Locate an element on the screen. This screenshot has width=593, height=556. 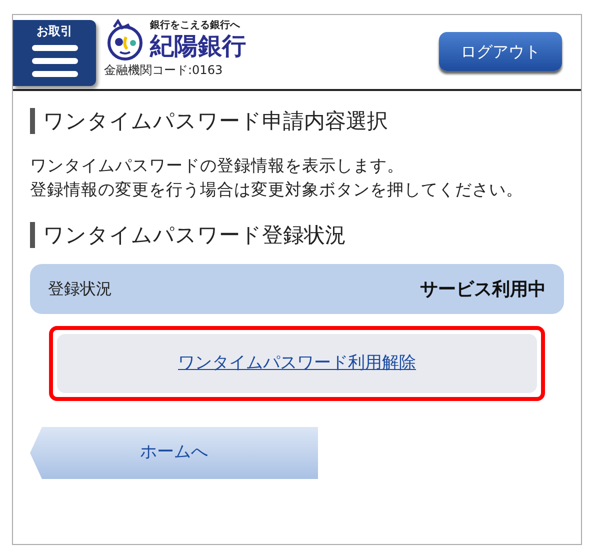
page-title: ワンタイムパスワード申請内容選択 is located at coordinates (297, 121).